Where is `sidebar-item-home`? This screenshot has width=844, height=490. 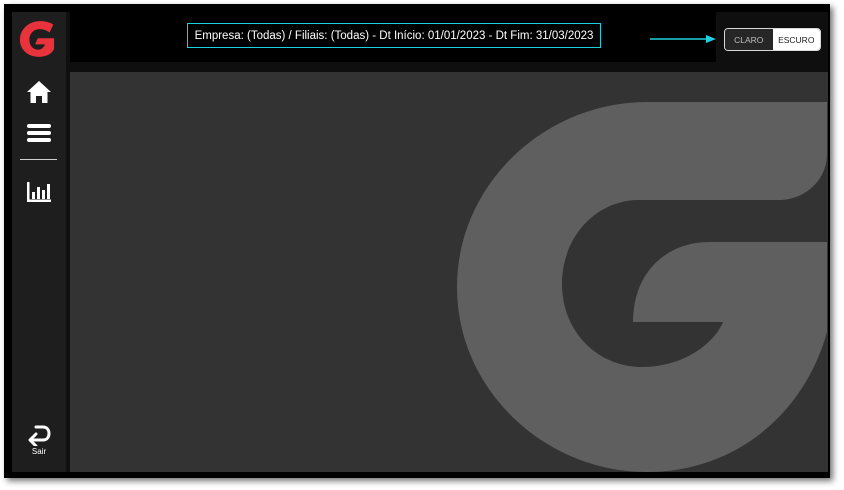
sidebar-item-home is located at coordinates (39, 92).